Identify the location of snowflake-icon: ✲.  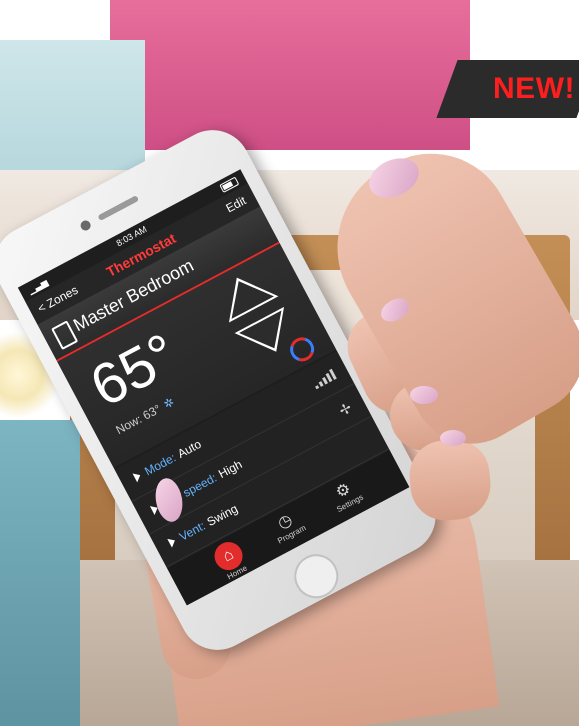
(169, 403).